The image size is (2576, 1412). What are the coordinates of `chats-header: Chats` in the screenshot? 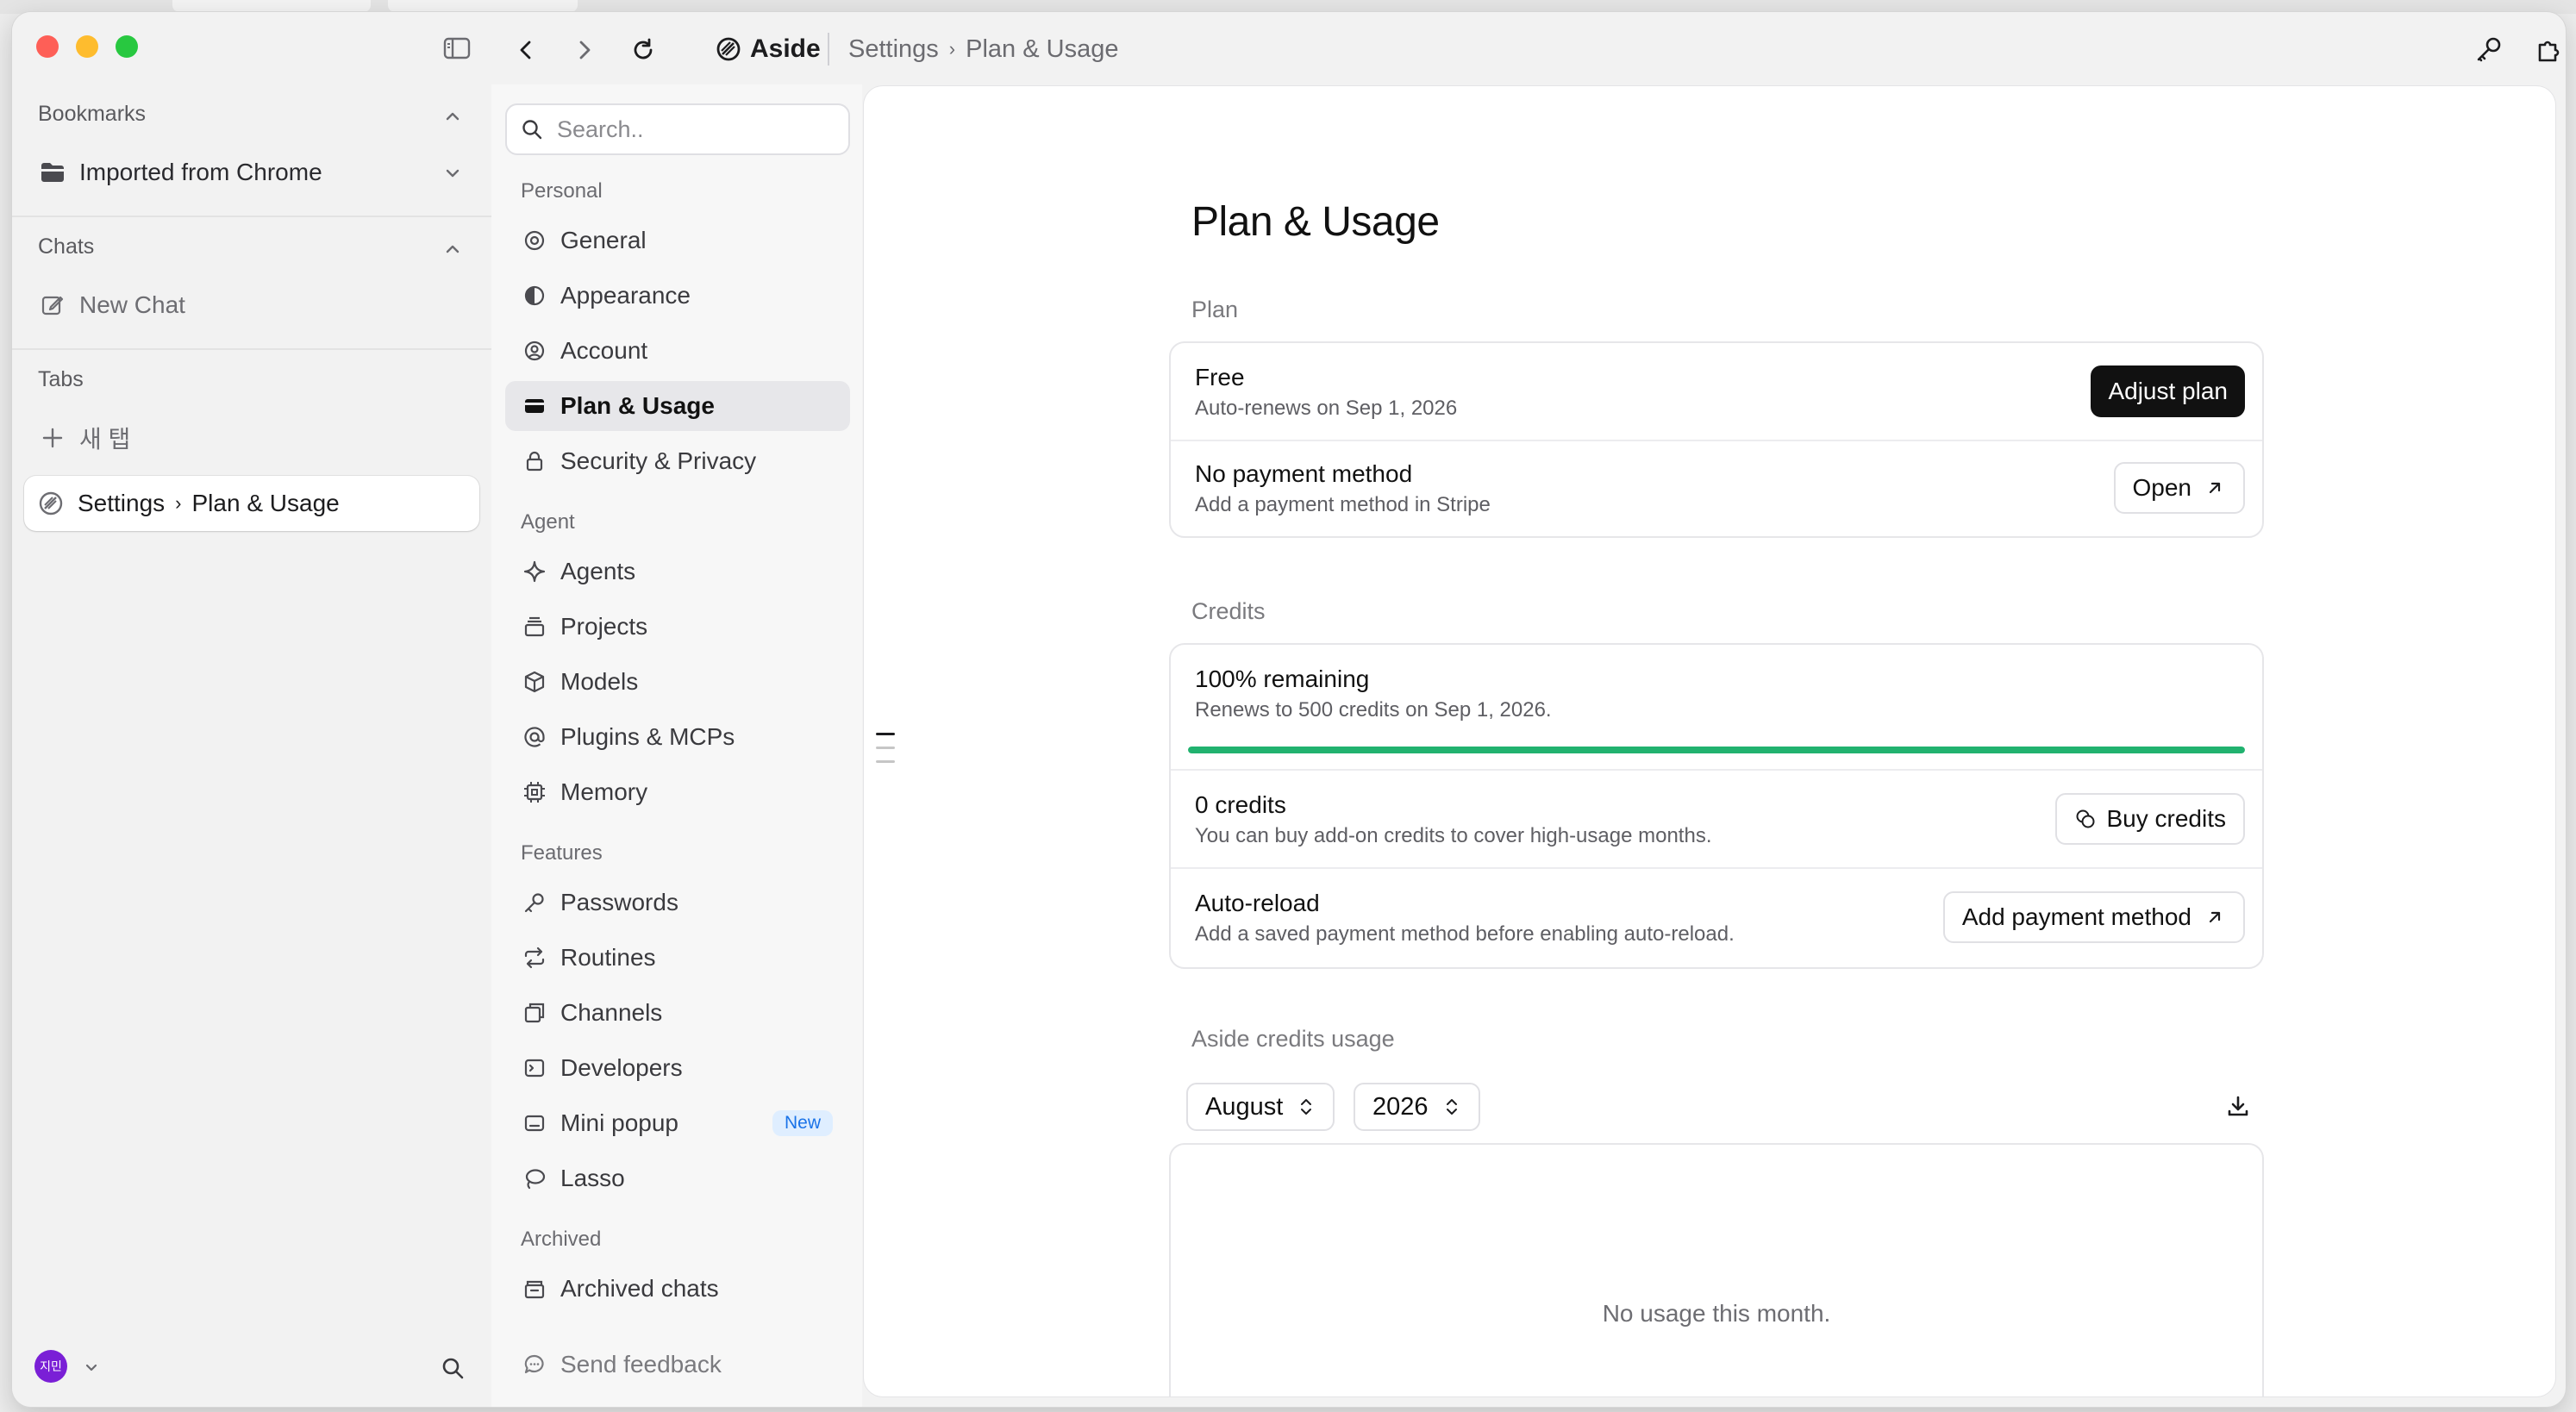 It's located at (66, 247).